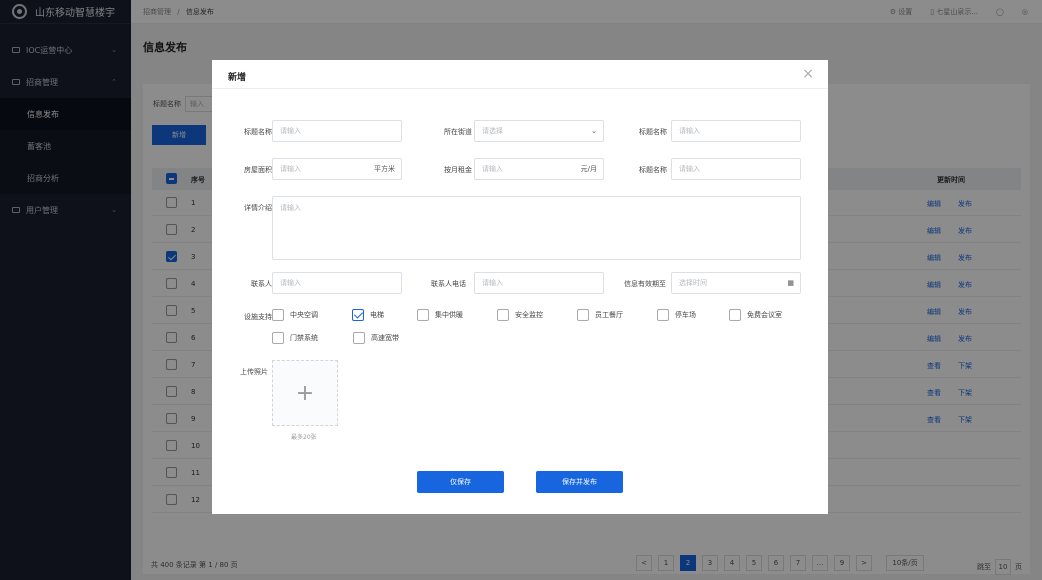 Image resolution: width=1042 pixels, height=580 pixels. What do you see at coordinates (736, 169) in the screenshot?
I see `title3-input: 请输入` at bounding box center [736, 169].